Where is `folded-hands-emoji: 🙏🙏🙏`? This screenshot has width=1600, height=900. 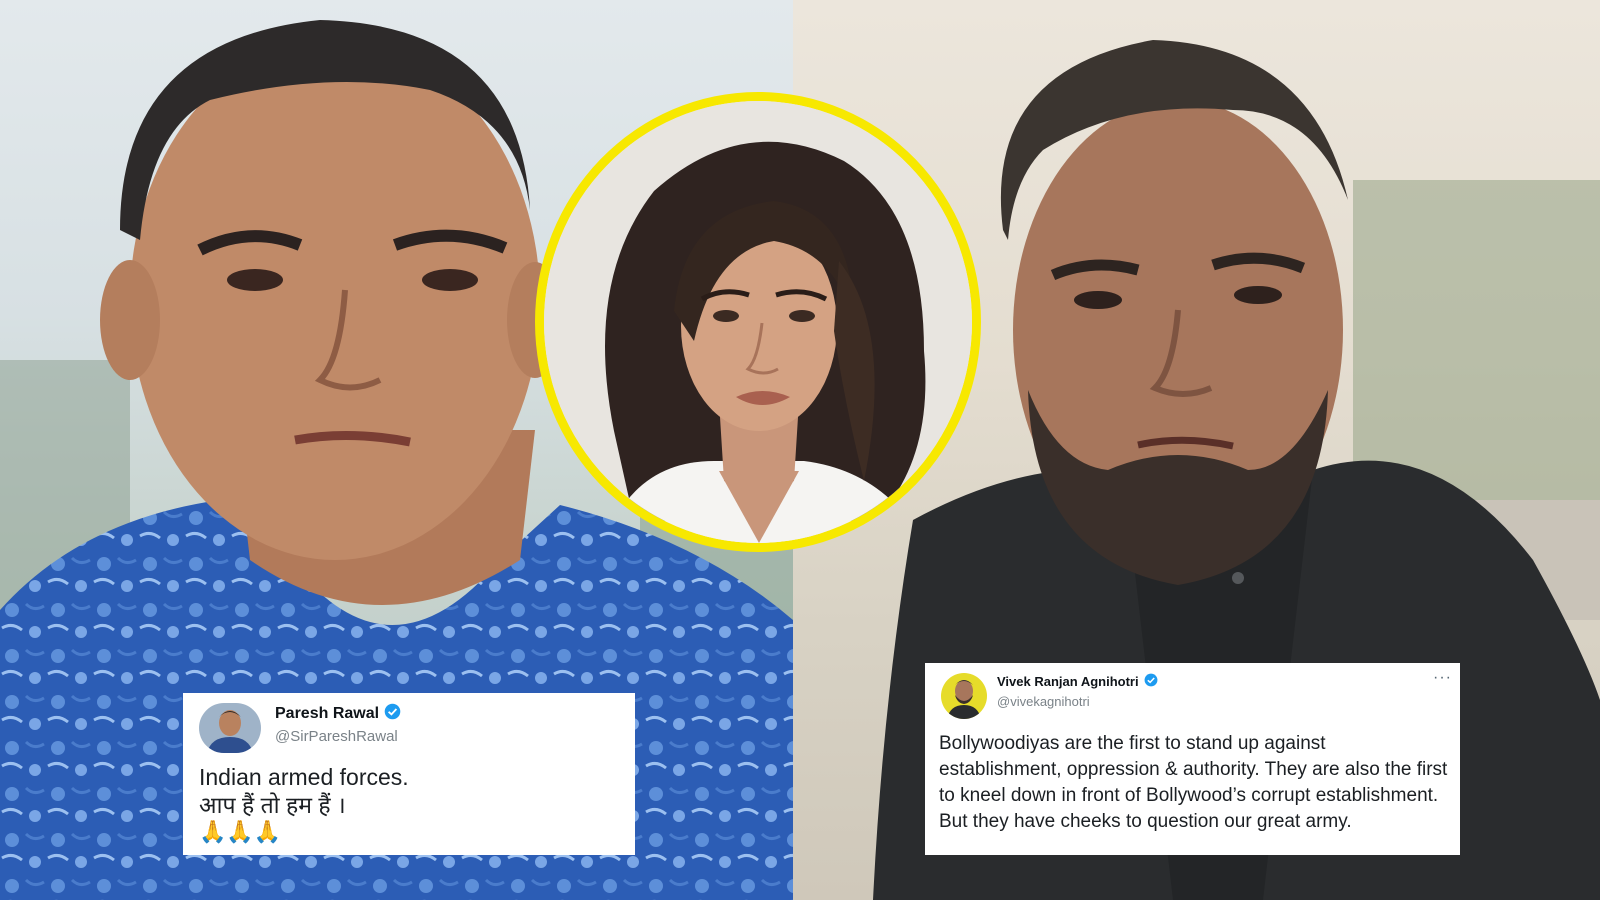 folded-hands-emoji: 🙏🙏🙏 is located at coordinates (240, 831).